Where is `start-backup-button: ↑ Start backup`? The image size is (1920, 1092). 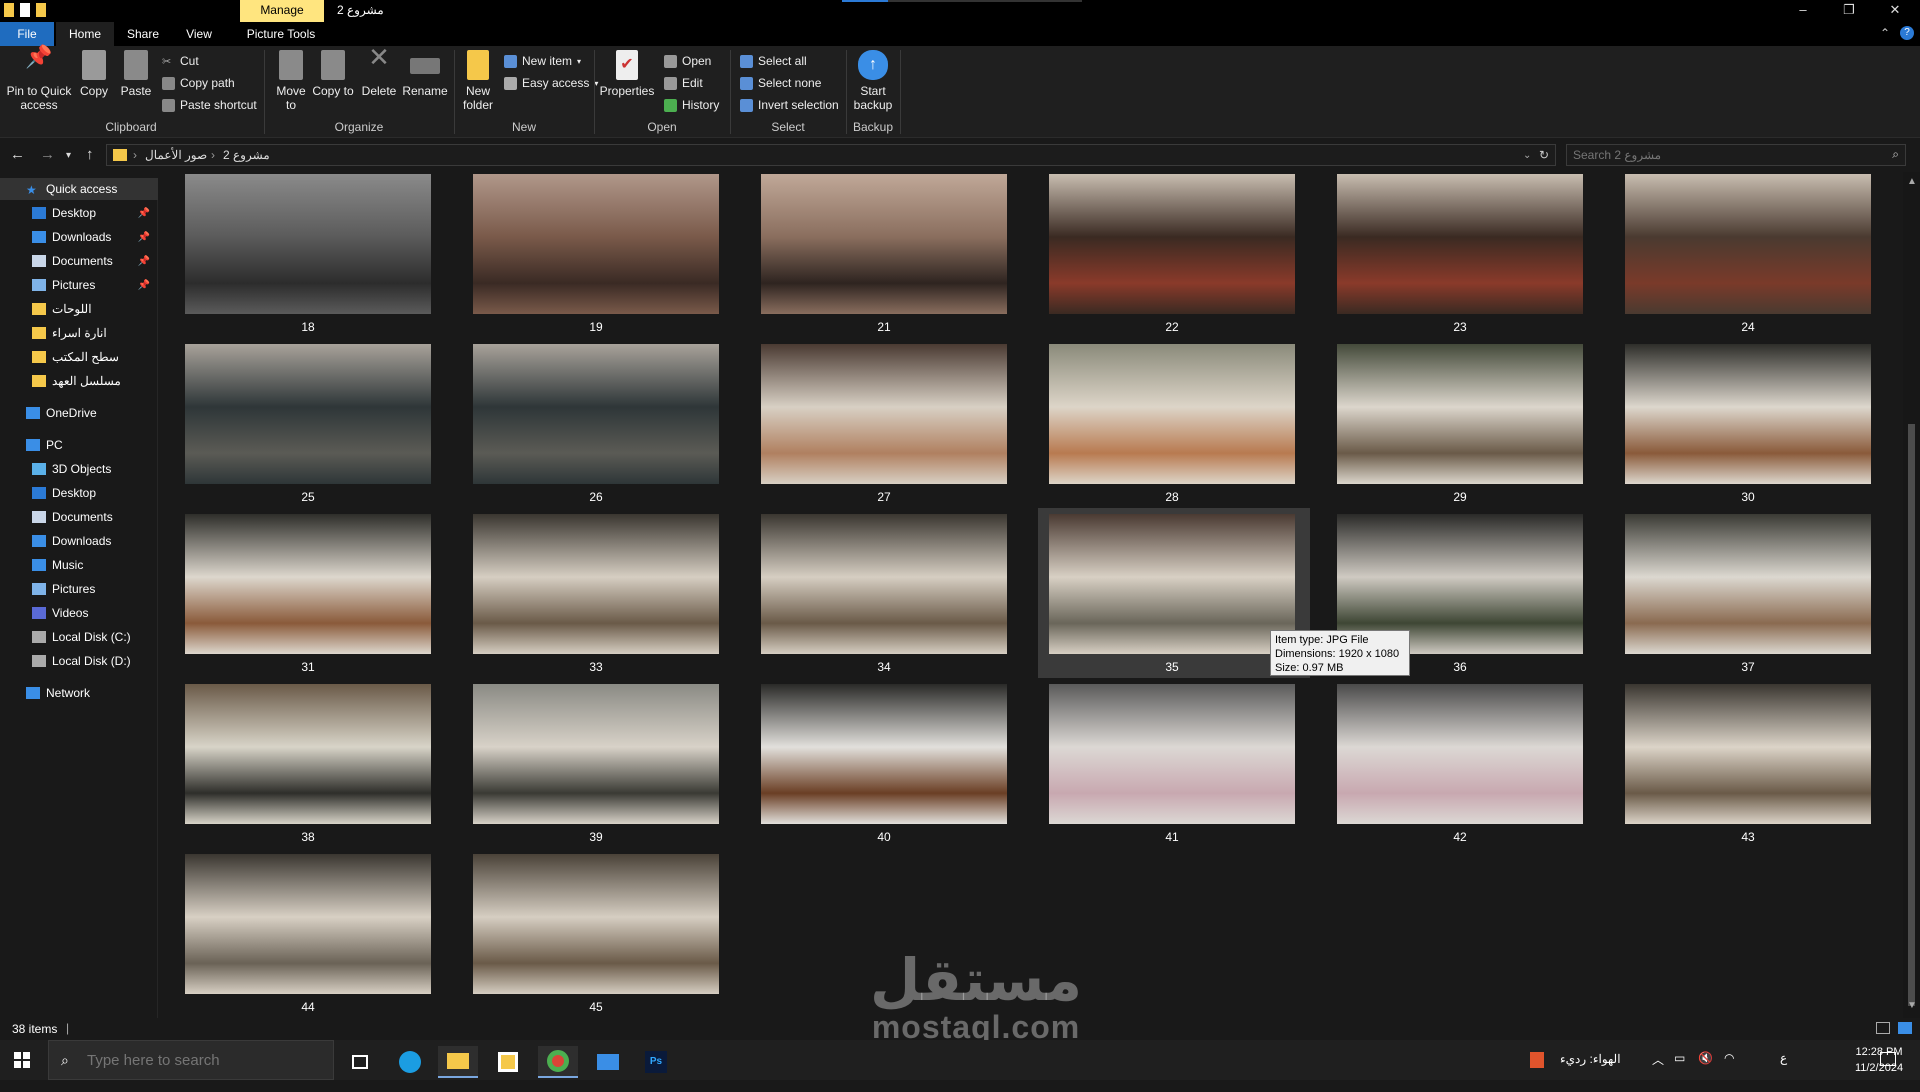 start-backup-button: ↑ Start backup is located at coordinates (873, 81).